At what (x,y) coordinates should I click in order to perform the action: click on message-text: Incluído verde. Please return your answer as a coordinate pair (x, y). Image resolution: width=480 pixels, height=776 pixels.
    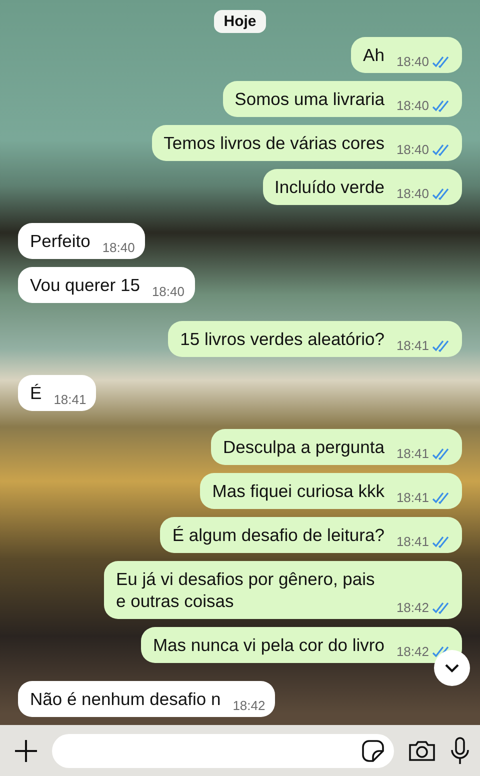
    Looking at the image, I should click on (329, 187).